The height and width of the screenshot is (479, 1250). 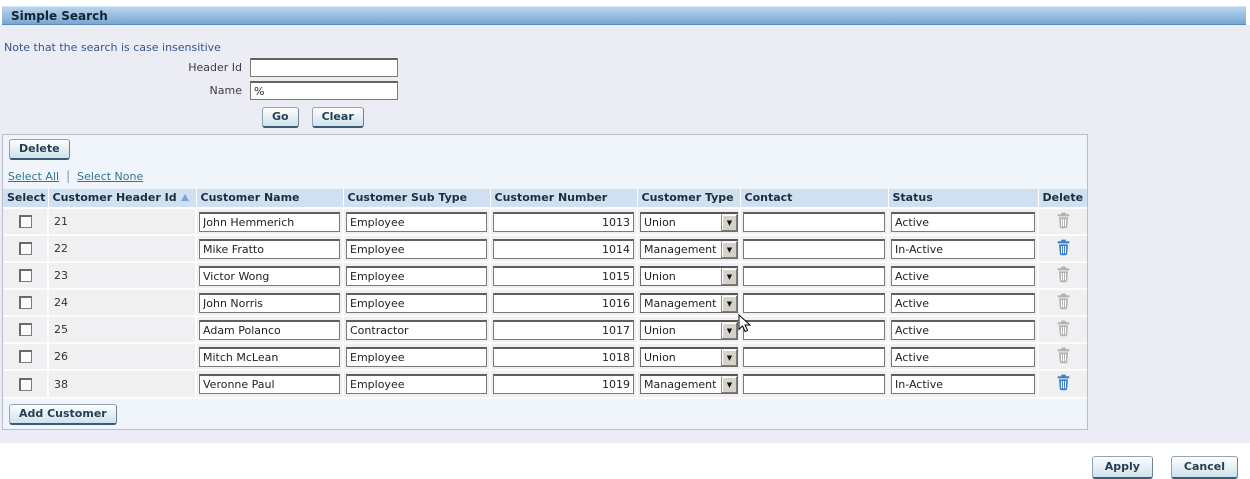 What do you see at coordinates (681, 249) in the screenshot?
I see `customer-type-value: Management` at bounding box center [681, 249].